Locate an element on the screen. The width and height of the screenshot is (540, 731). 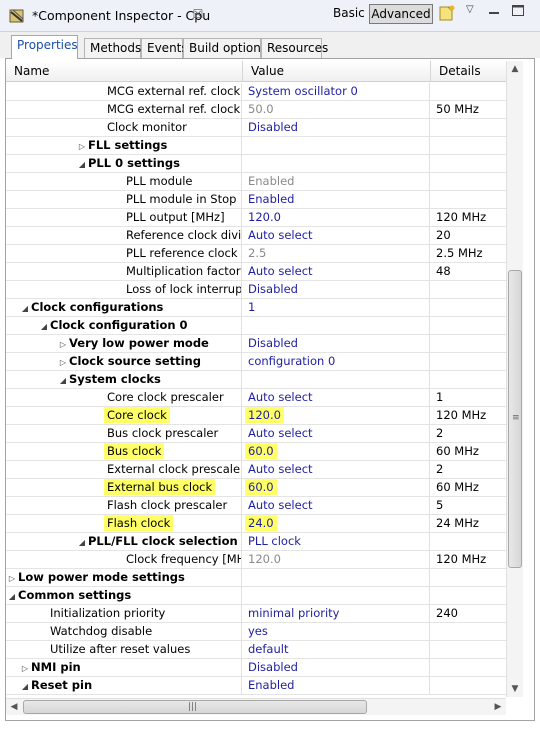
table-row: Clock frequency [MH 120.0 120 MHz is located at coordinates (256, 560).